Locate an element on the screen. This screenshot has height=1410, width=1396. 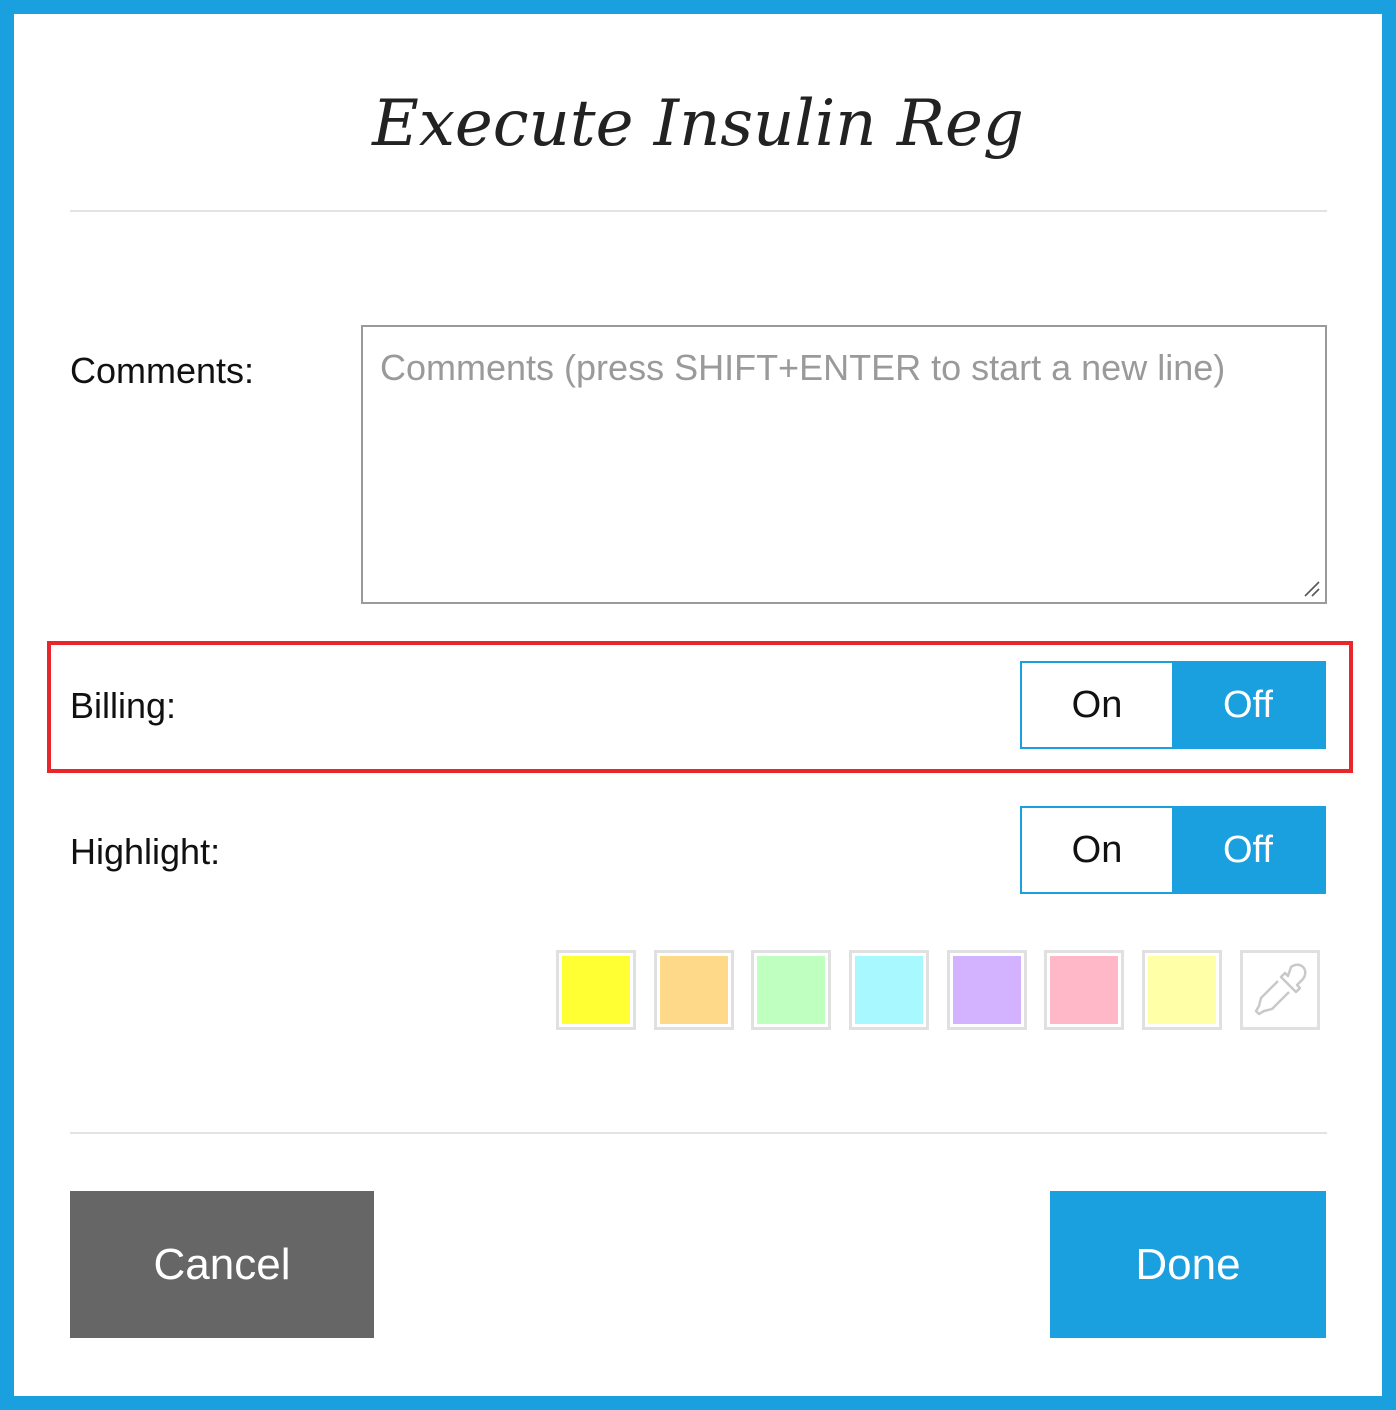
eyedropper-icon is located at coordinates (1280, 989).